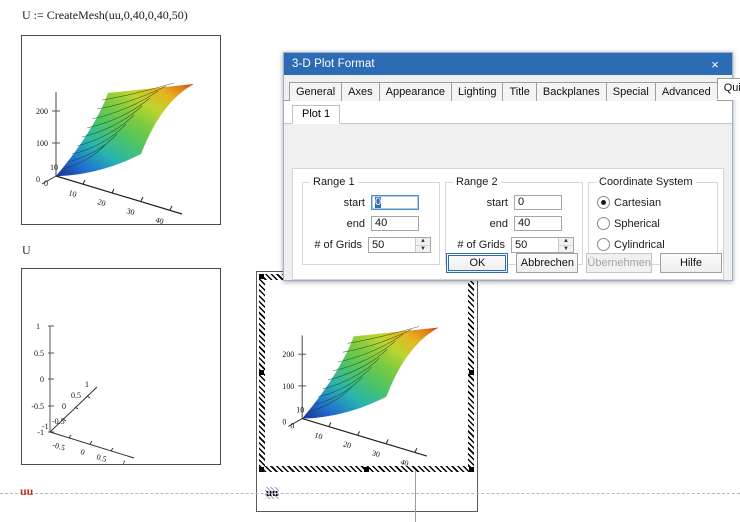  I want to click on apply-button: Übernehmen, so click(619, 263).